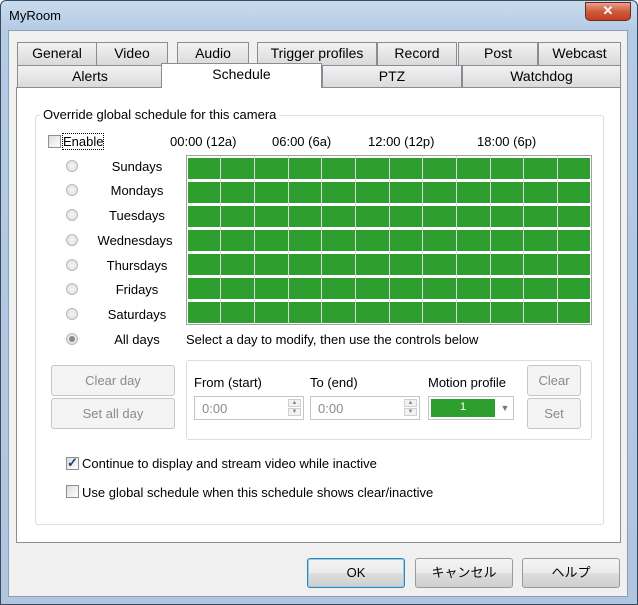 Image resolution: width=638 pixels, height=605 pixels. I want to click on hour-label: 12:00 (12p), so click(401, 141).